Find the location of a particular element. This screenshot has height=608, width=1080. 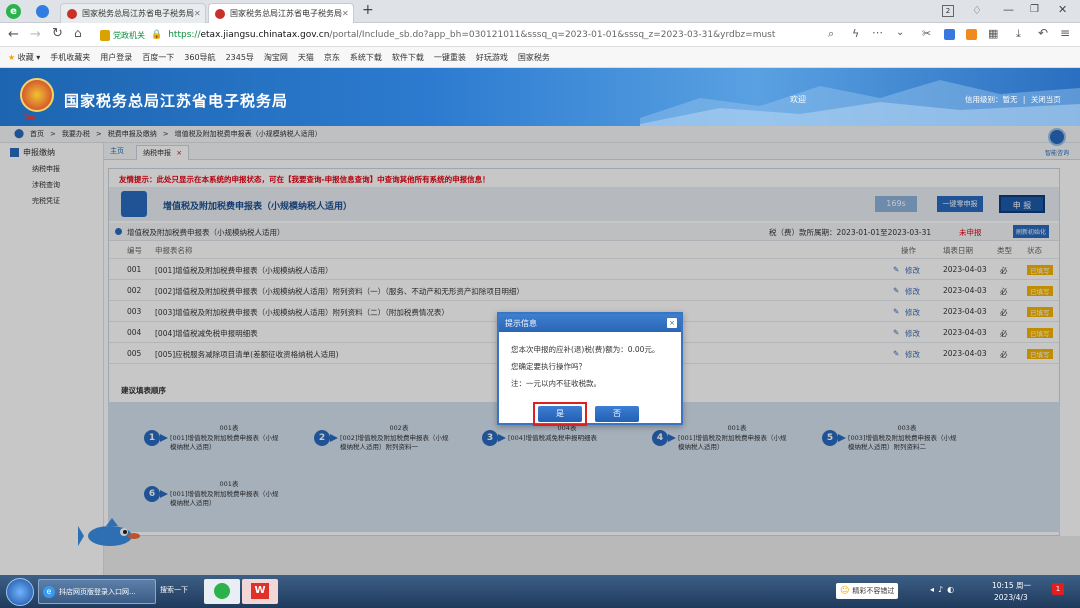

download-icon: ⤓ is located at coordinates (1018, 34).